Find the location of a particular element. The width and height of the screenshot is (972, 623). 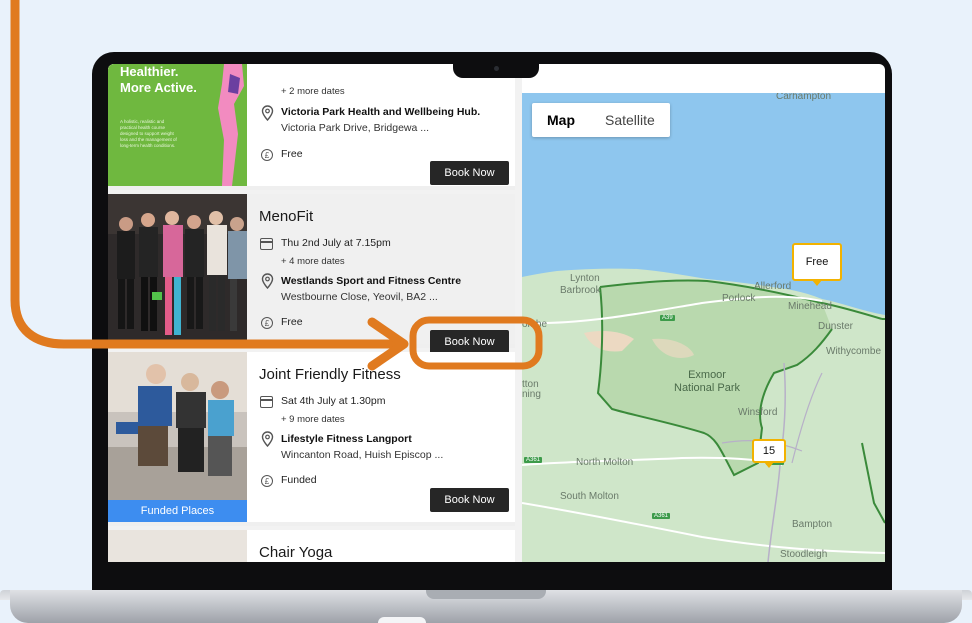

chair-yoga-photo is located at coordinates (177, 546).